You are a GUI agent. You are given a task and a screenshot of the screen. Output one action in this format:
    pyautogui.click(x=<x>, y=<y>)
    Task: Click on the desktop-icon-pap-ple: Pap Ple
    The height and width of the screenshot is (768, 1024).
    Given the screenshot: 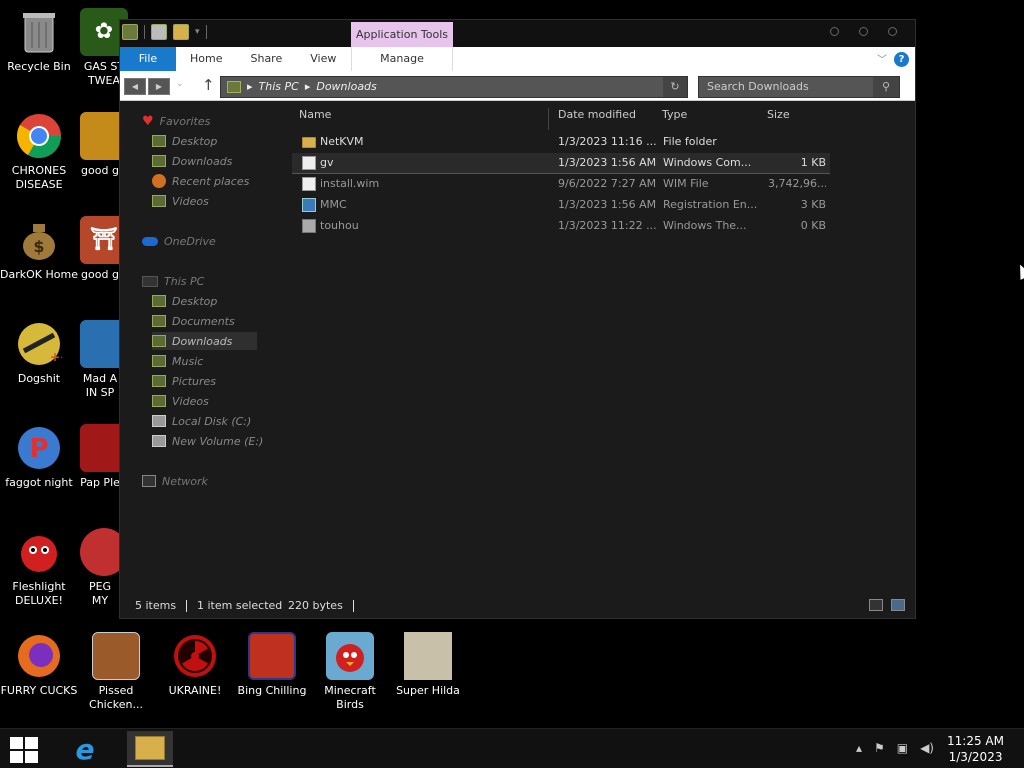 What is the action you would take?
    pyautogui.click(x=100, y=457)
    